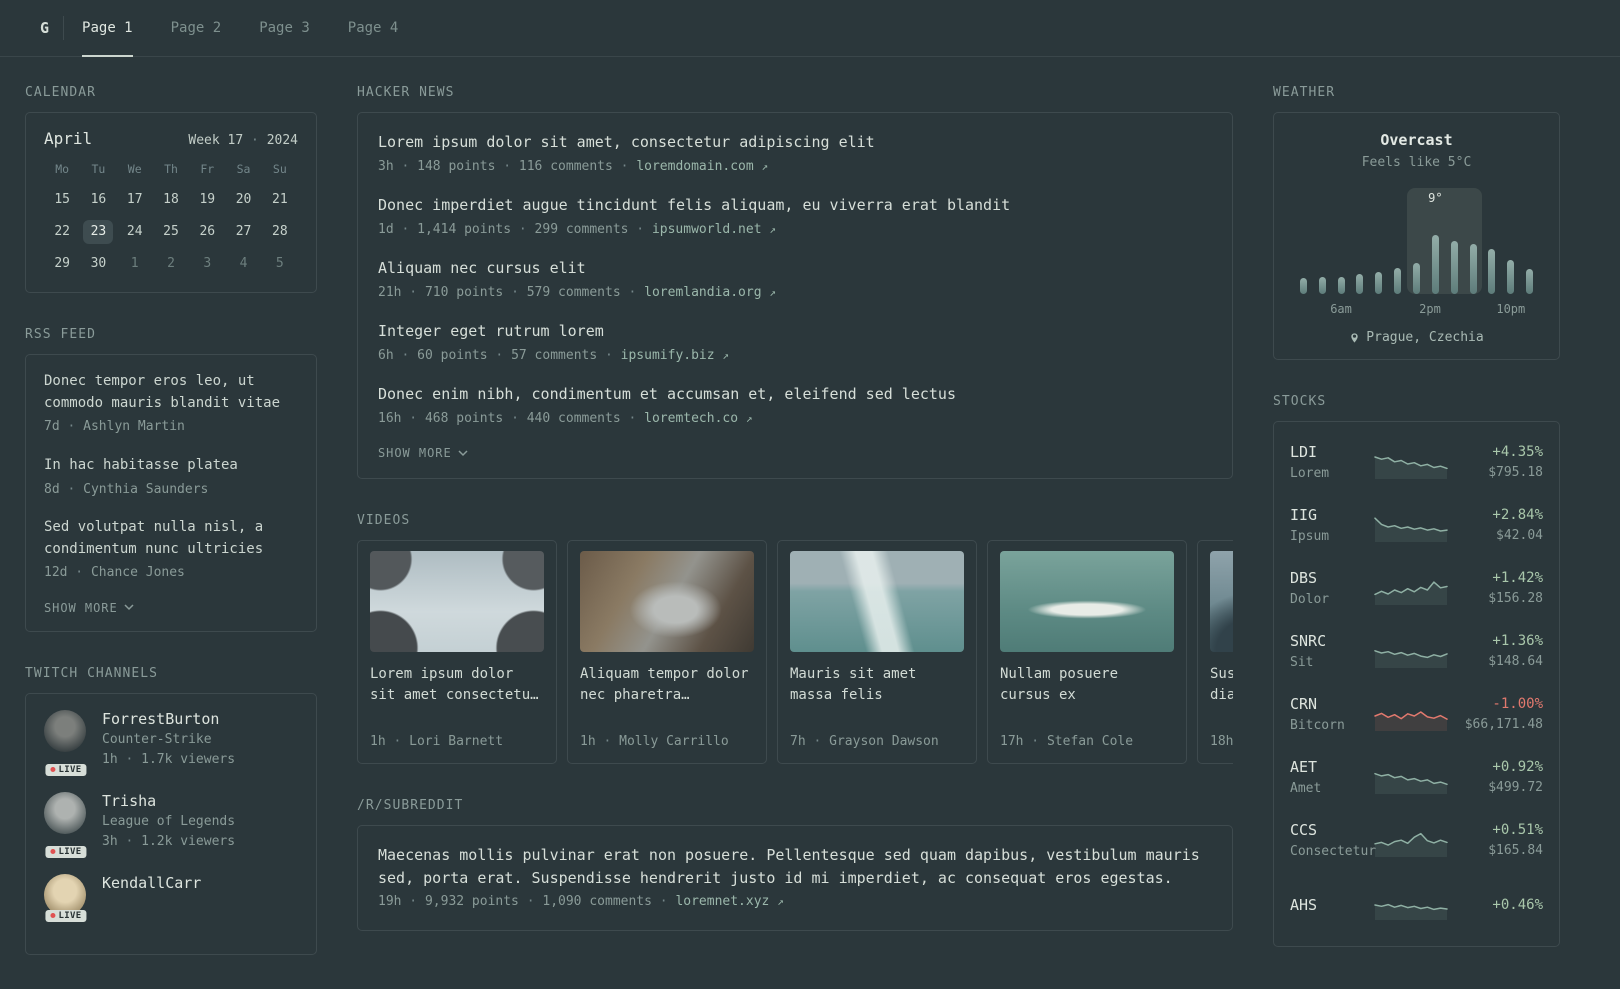 Image resolution: width=1620 pixels, height=989 pixels. Describe the element at coordinates (1497, 841) in the screenshot. I see `stock-values: +0.51% $165.84` at that location.